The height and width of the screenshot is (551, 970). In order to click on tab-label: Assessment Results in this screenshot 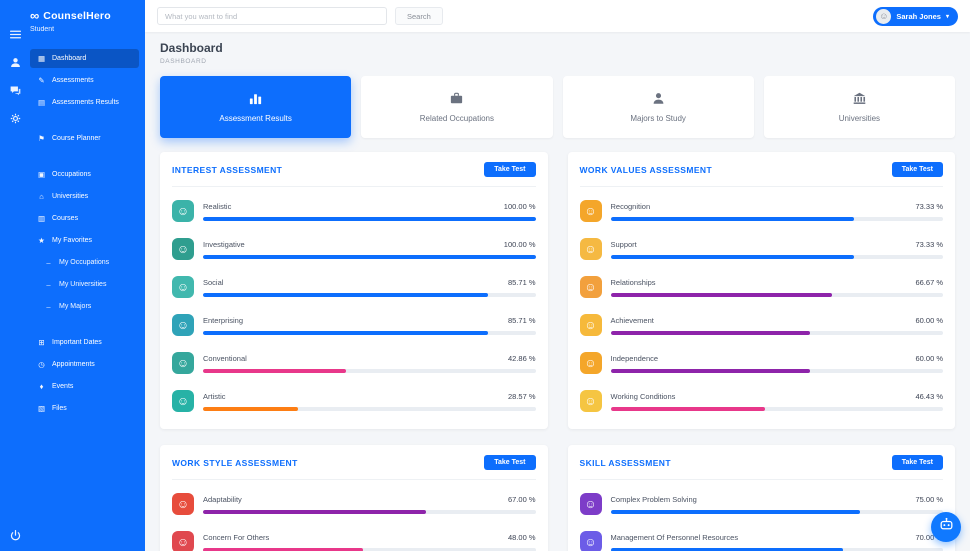, I will do `click(255, 118)`.